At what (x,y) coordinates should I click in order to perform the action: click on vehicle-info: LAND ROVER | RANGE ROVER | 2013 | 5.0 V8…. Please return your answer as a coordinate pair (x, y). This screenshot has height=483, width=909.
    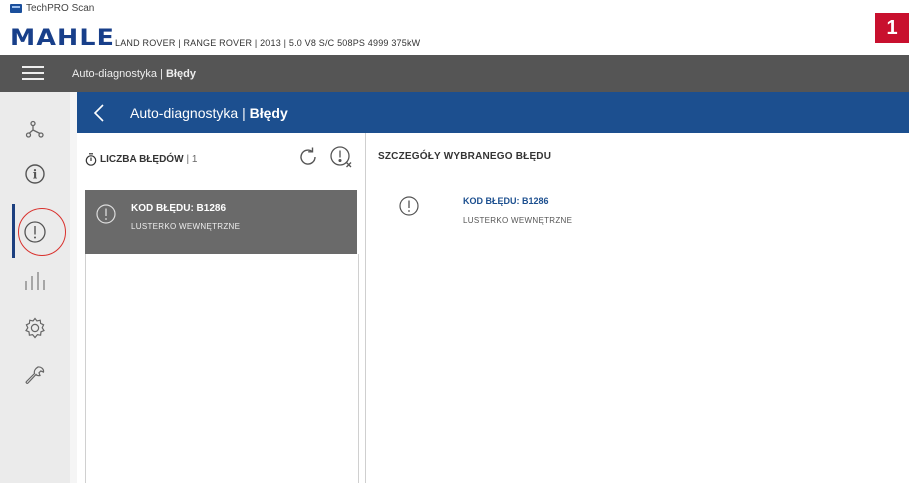
    Looking at the image, I should click on (268, 43).